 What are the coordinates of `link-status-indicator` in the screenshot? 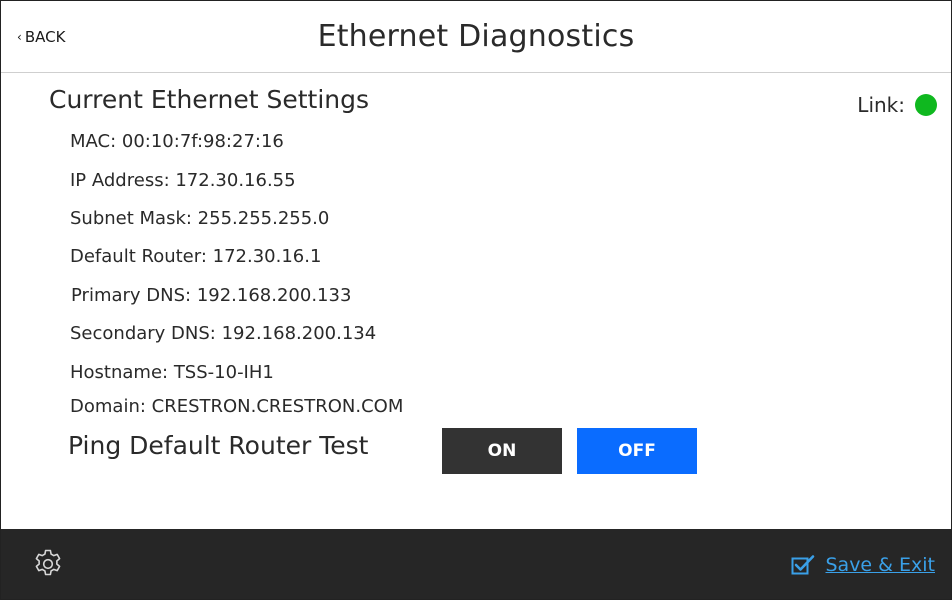 It's located at (926, 105).